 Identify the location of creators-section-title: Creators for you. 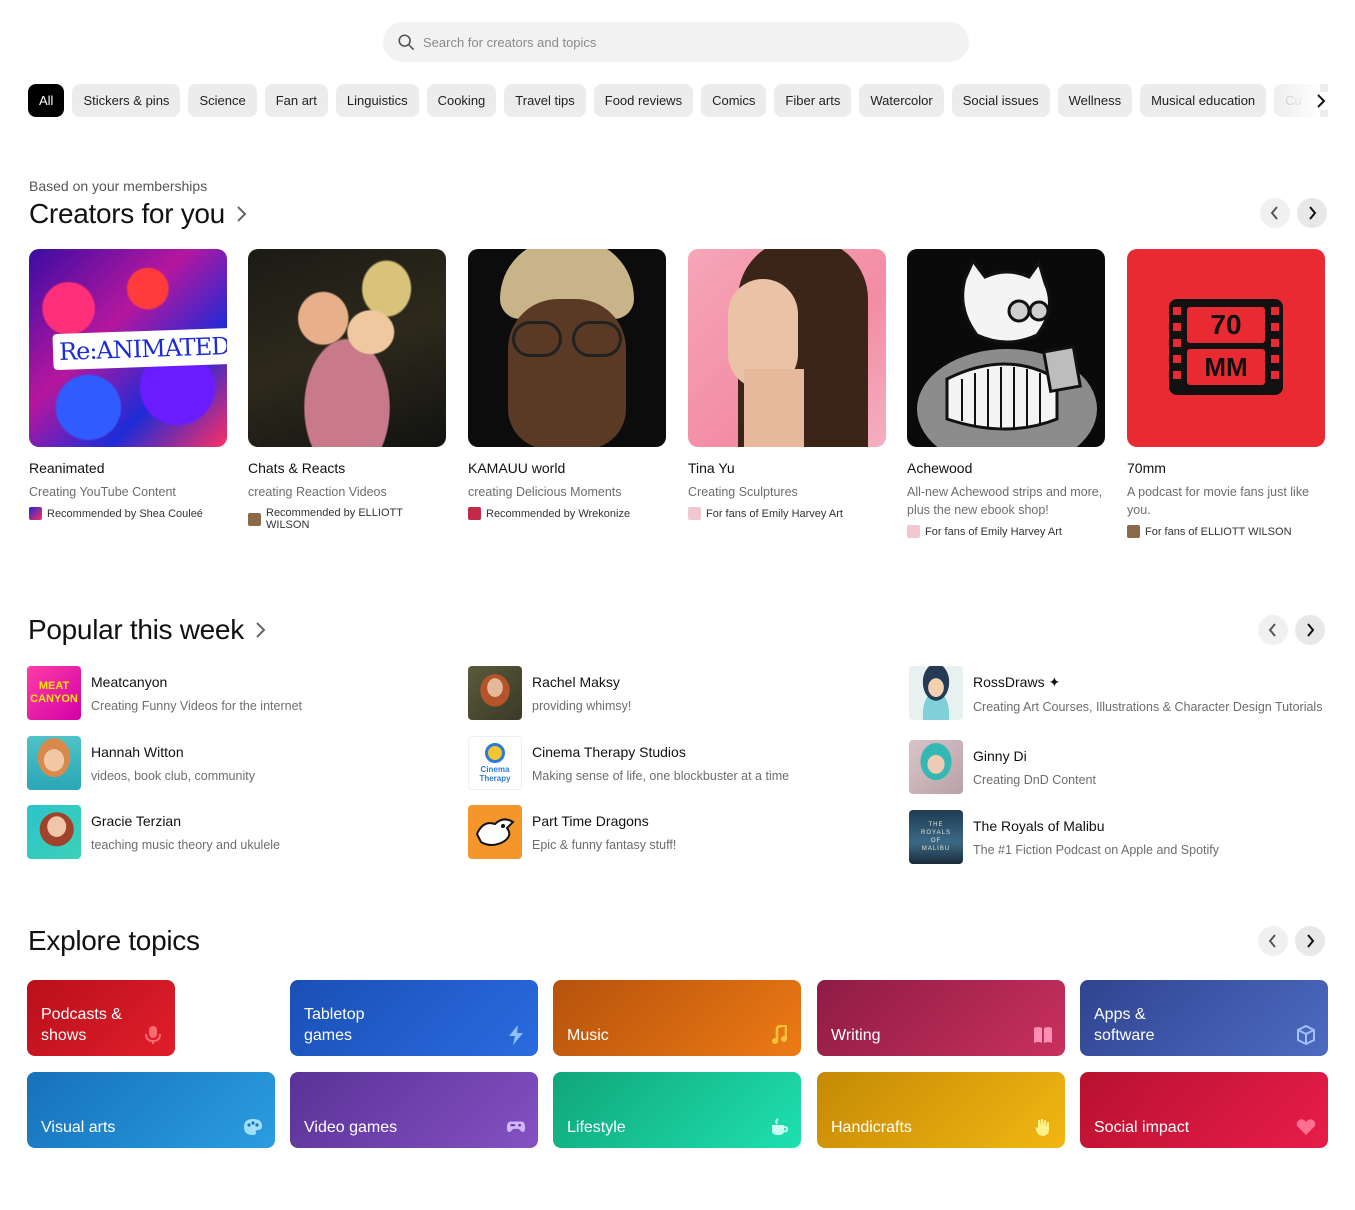
(138, 214).